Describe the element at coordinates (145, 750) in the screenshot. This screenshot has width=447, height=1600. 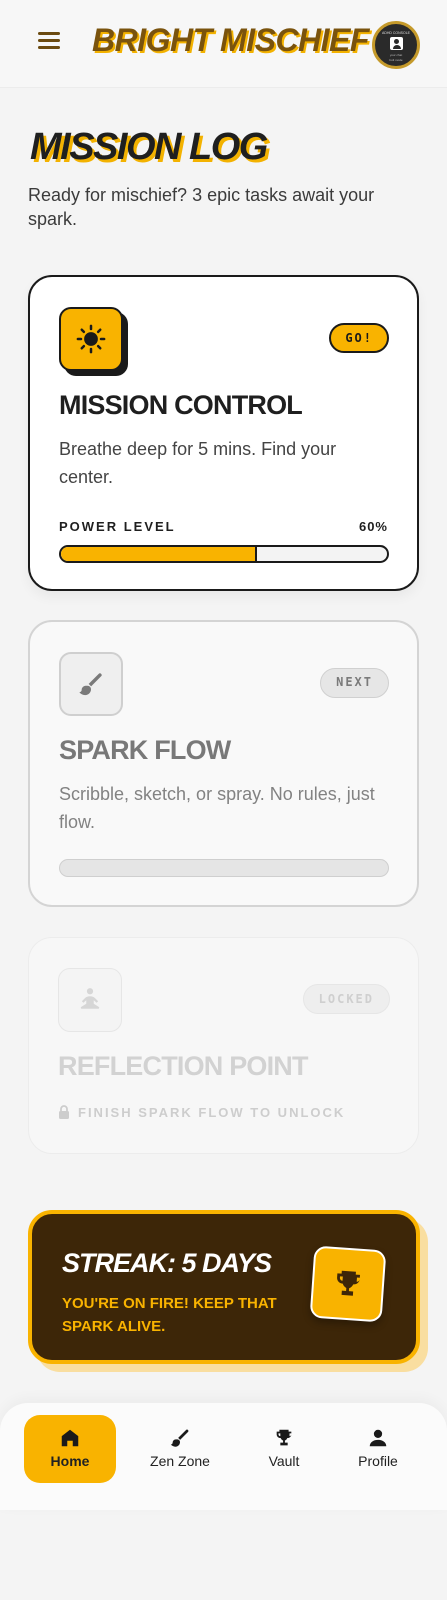
I see `task-title: SPARK FLOW` at that location.